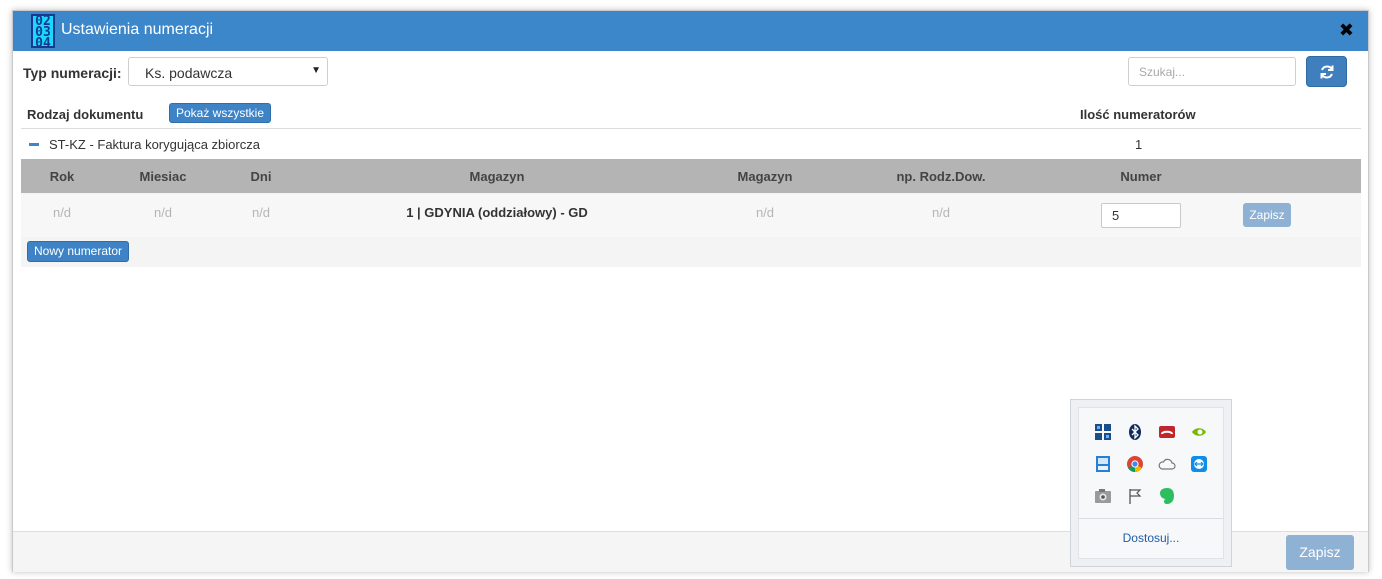  Describe the element at coordinates (1199, 464) in the screenshot. I see `teamviewer-icon` at that location.